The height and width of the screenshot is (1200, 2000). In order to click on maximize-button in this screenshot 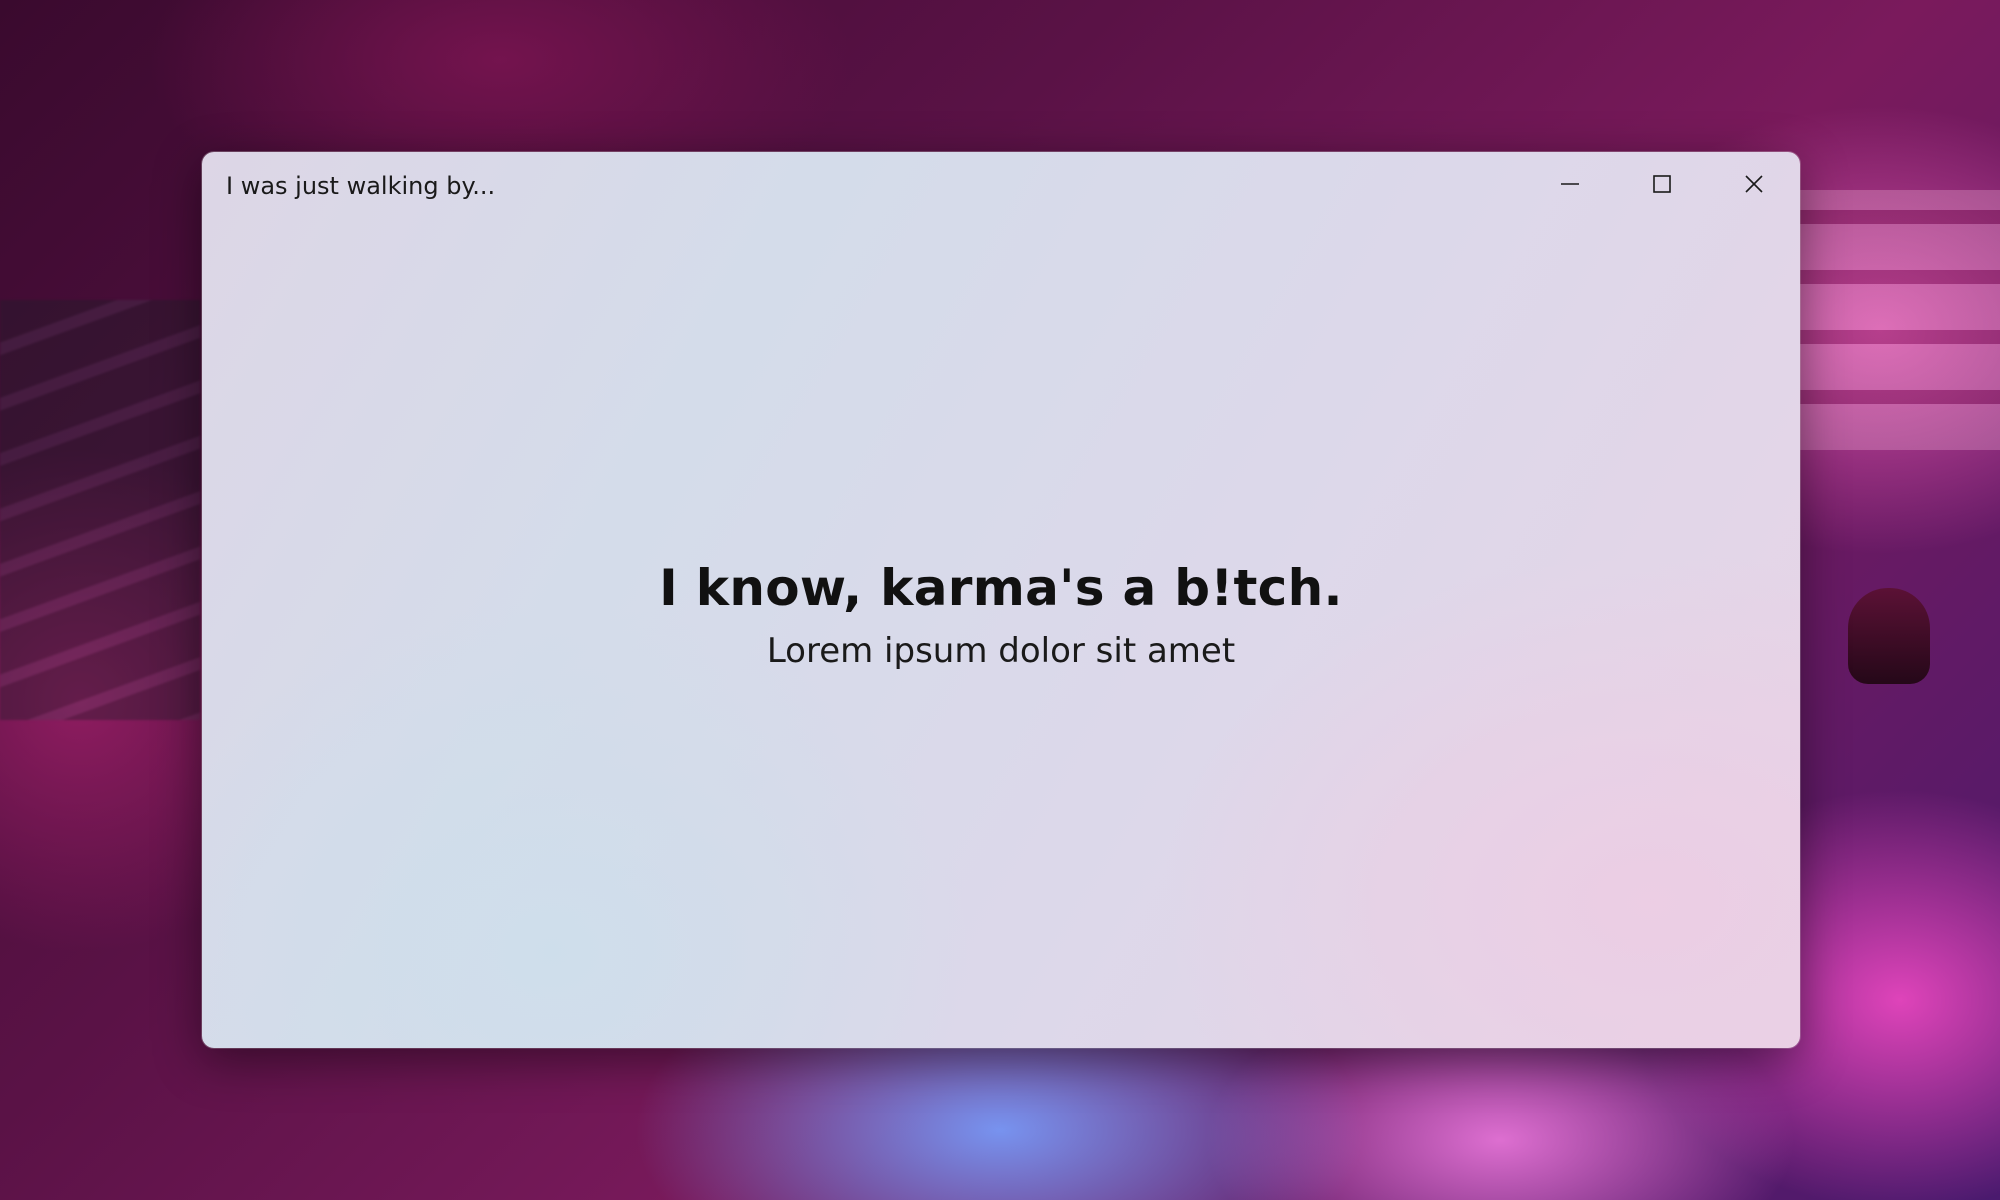, I will do `click(1662, 184)`.